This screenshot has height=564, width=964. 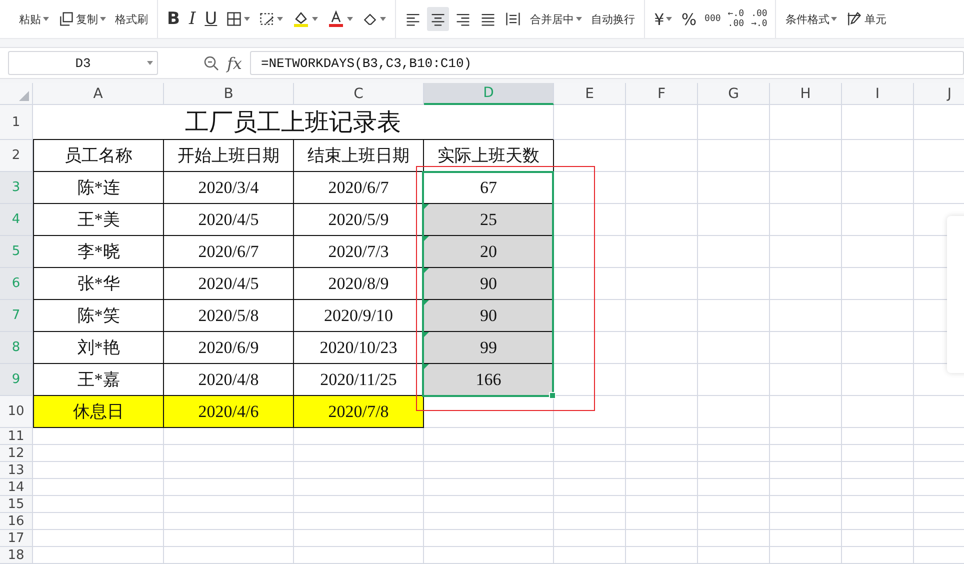 What do you see at coordinates (234, 63) in the screenshot?
I see `function-button: fx` at bounding box center [234, 63].